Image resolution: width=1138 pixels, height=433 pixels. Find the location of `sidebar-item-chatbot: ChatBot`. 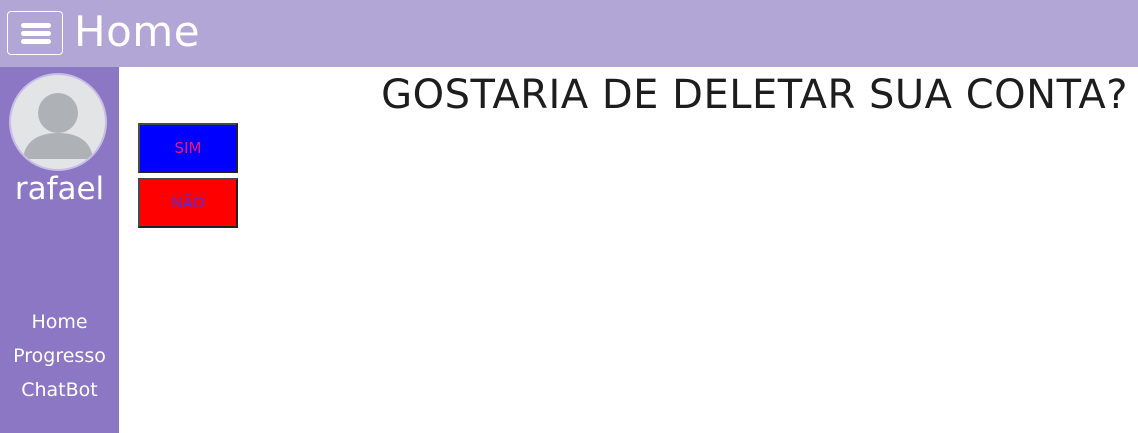

sidebar-item-chatbot: ChatBot is located at coordinates (59, 390).